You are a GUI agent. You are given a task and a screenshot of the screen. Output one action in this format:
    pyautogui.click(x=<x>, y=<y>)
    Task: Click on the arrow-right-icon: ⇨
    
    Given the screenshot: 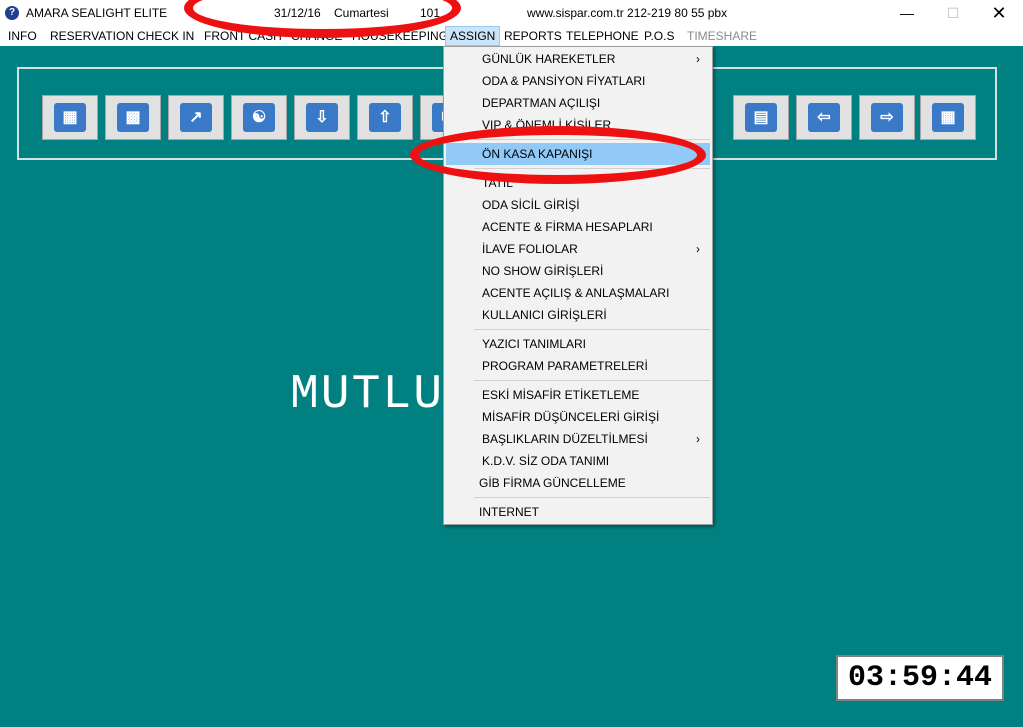 What is the action you would take?
    pyautogui.click(x=887, y=117)
    